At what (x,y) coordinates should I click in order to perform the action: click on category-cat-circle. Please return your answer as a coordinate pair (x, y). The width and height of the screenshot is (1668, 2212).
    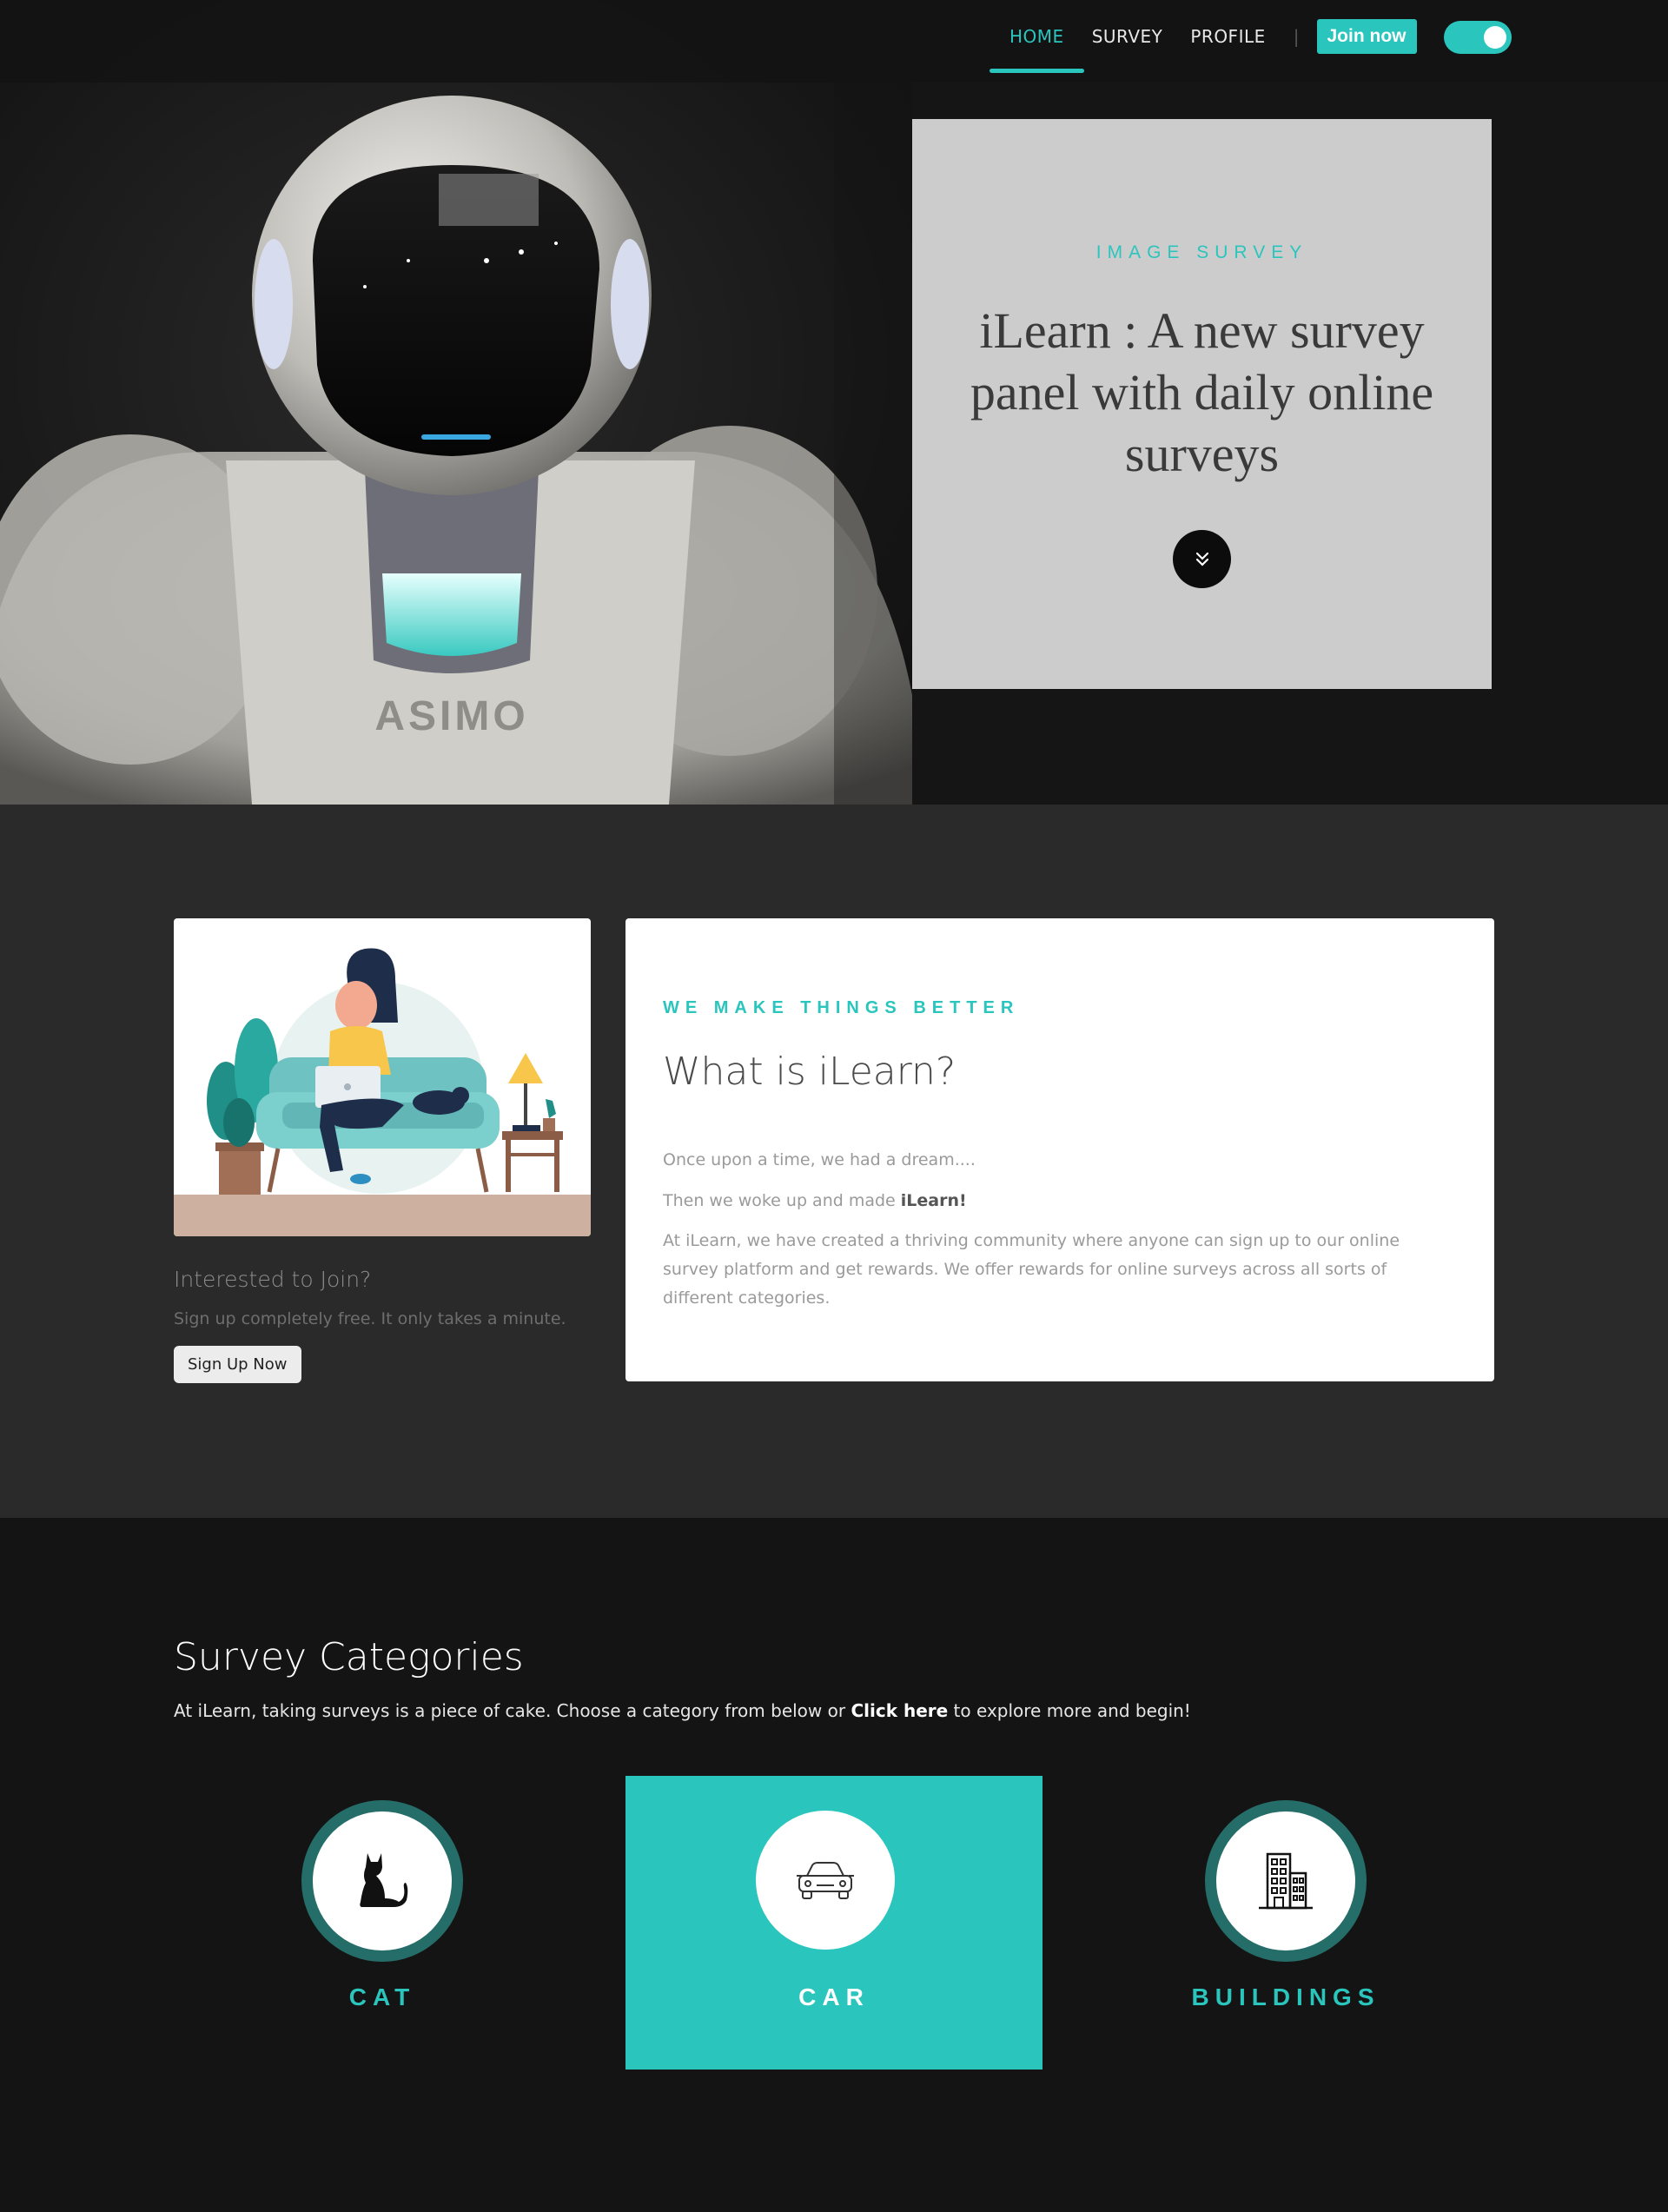
    Looking at the image, I should click on (382, 1881).